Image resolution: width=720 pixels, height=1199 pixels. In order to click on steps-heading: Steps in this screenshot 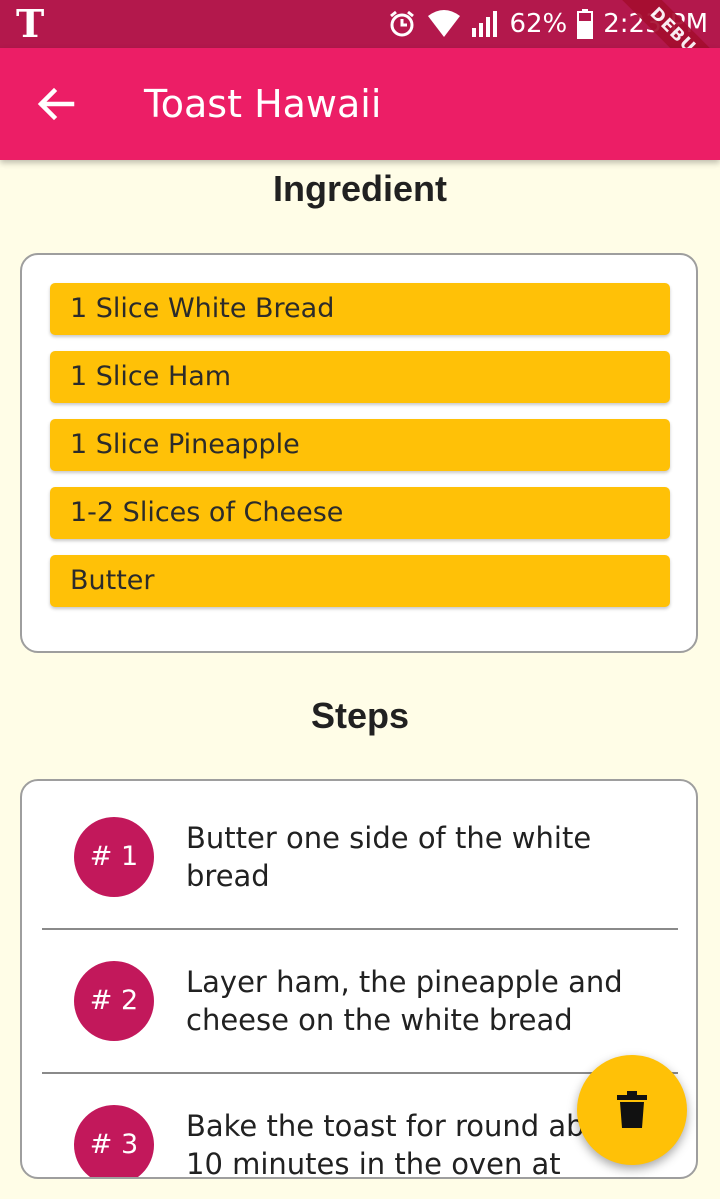, I will do `click(360, 715)`.